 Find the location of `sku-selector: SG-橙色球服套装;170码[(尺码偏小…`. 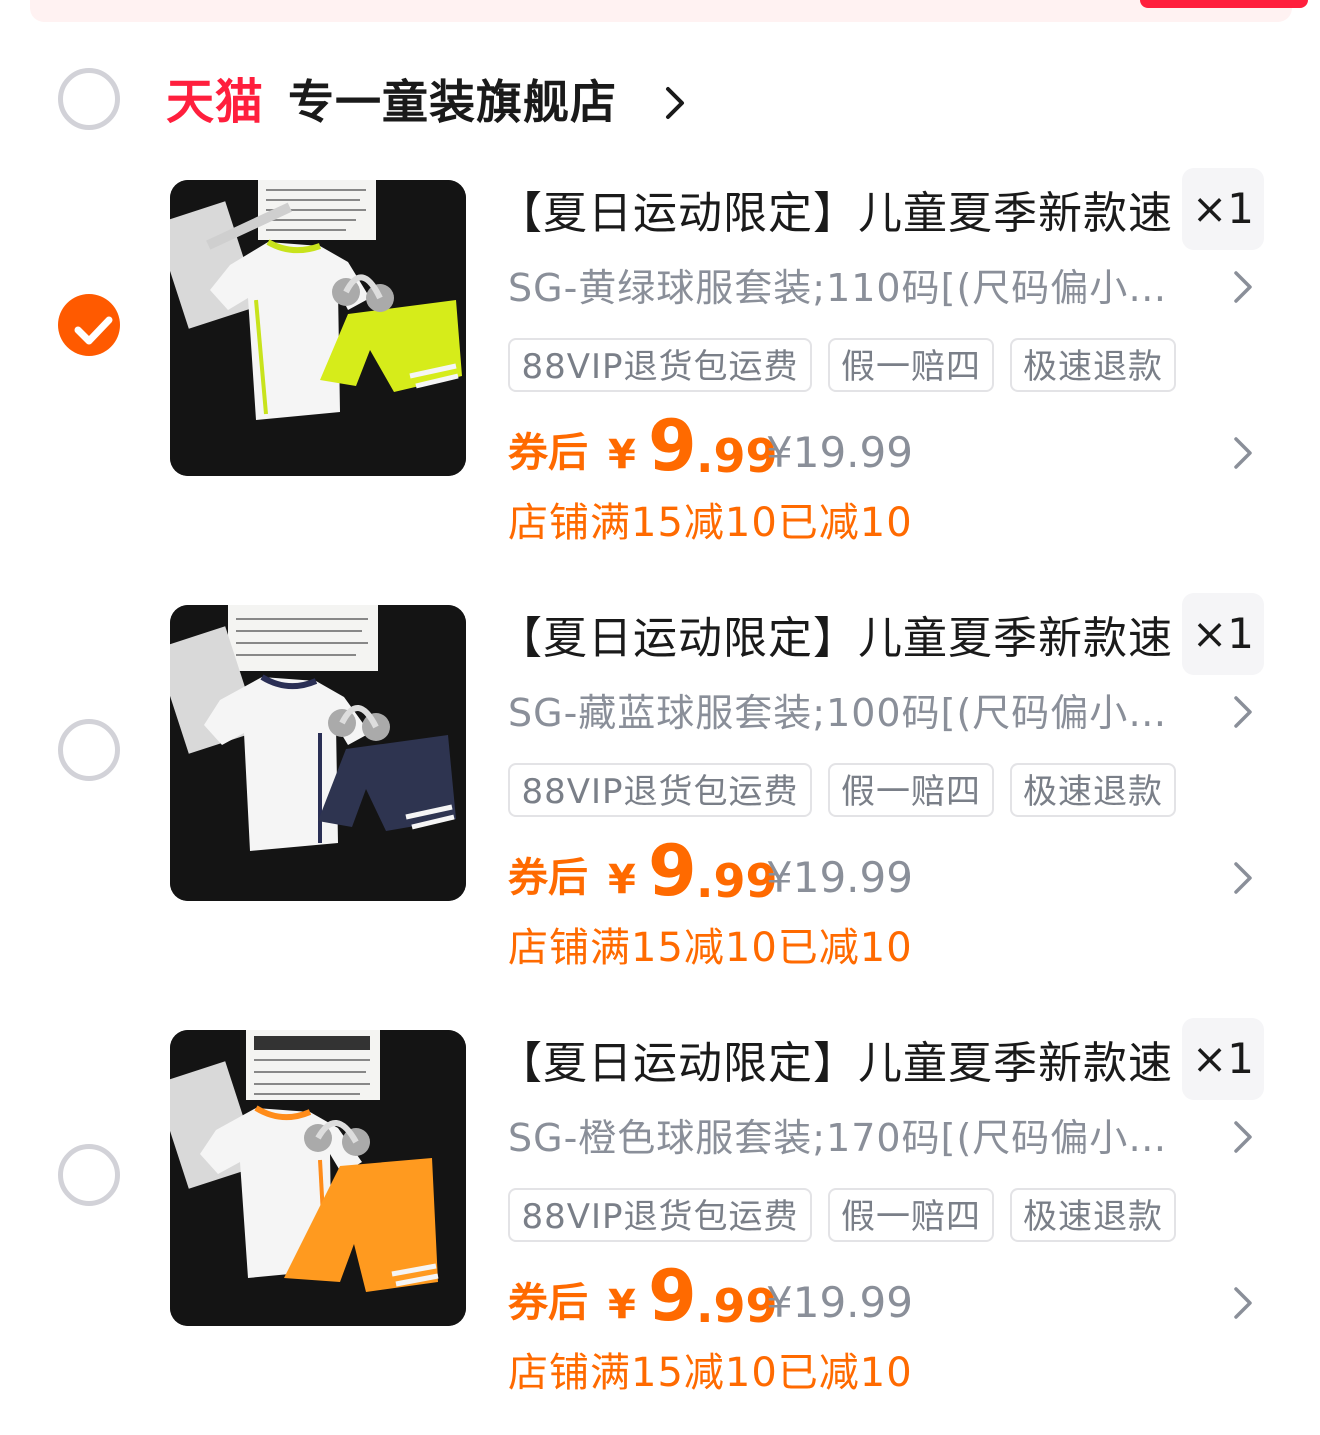

sku-selector: SG-橙色球服套装;170码[(尺码偏小… is located at coordinates (858, 1138).